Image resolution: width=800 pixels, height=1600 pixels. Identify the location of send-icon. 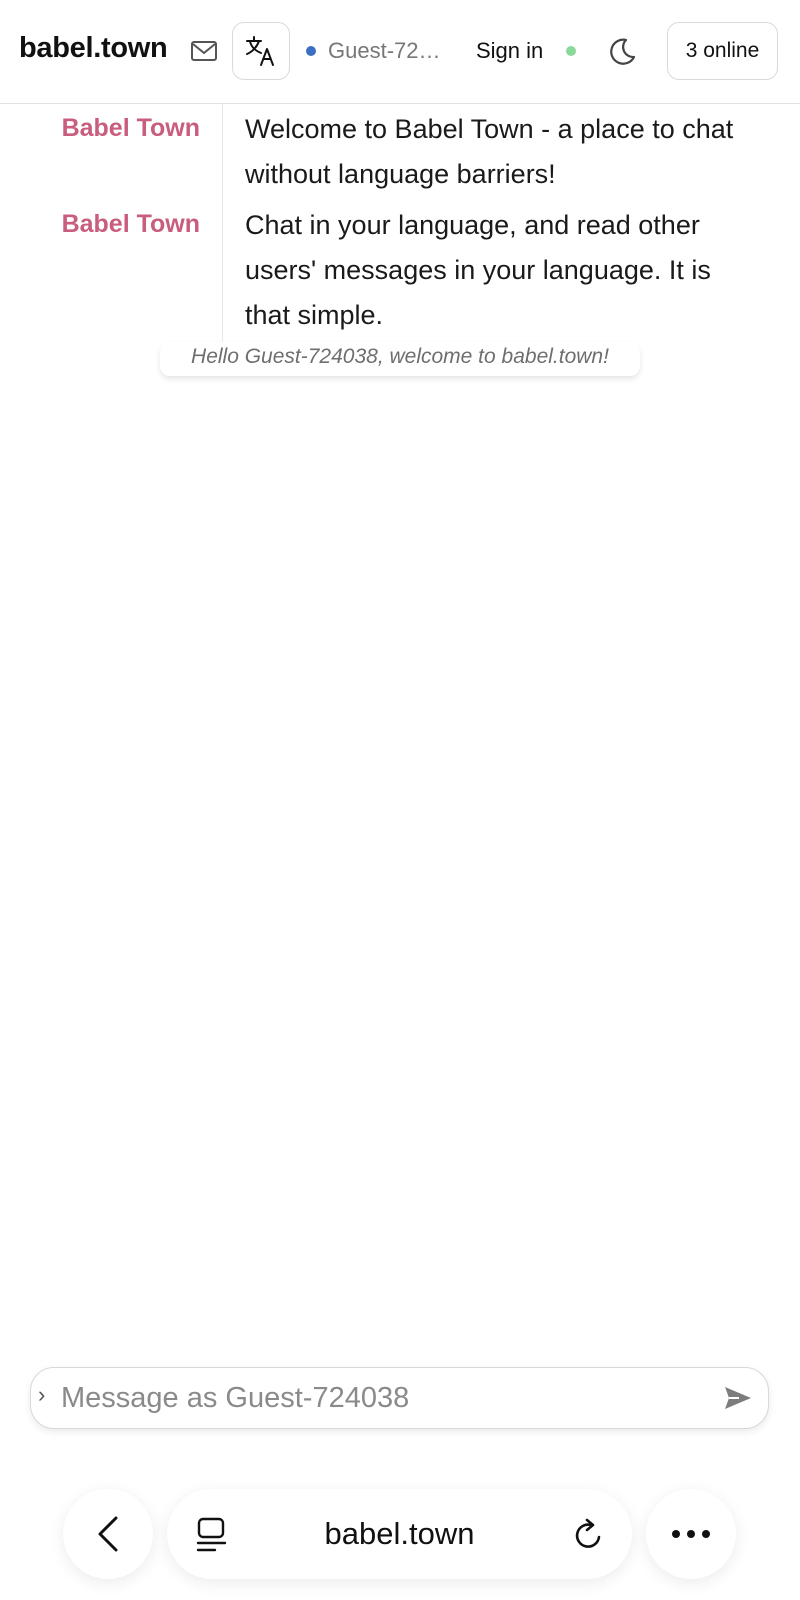
(738, 1398).